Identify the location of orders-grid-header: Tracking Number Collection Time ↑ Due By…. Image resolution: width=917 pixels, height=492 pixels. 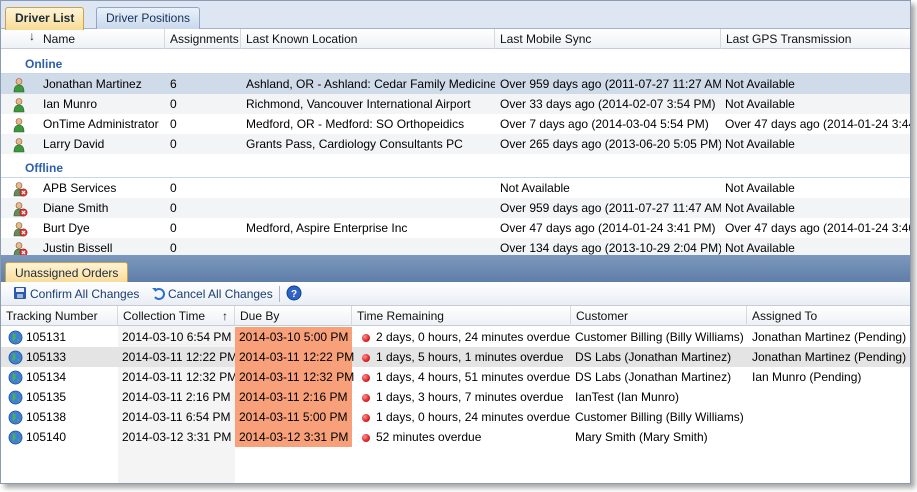
(455, 316).